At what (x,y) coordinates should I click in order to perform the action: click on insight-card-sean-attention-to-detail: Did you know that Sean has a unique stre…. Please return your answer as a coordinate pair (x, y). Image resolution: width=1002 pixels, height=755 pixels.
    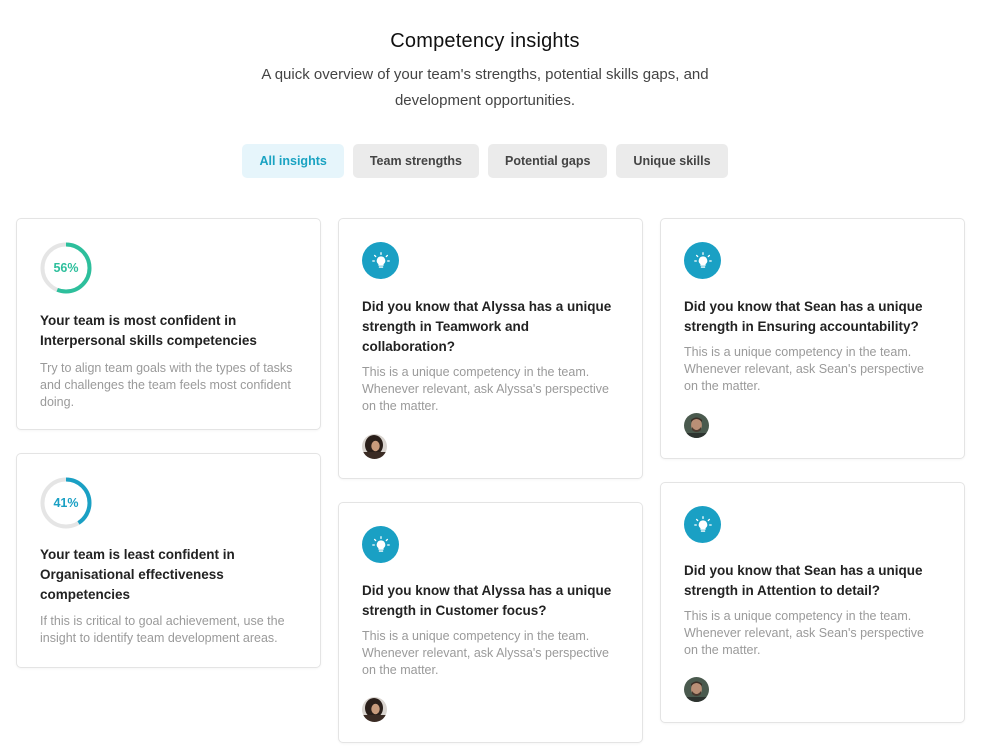
    Looking at the image, I should click on (812, 602).